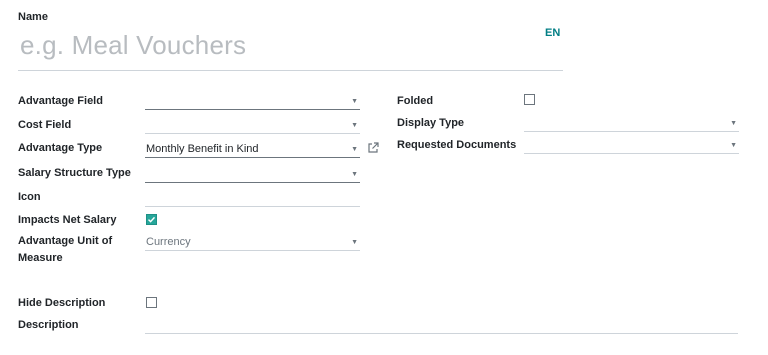 The width and height of the screenshot is (768, 355). I want to click on hide-description-label: Hide Description, so click(62, 303).